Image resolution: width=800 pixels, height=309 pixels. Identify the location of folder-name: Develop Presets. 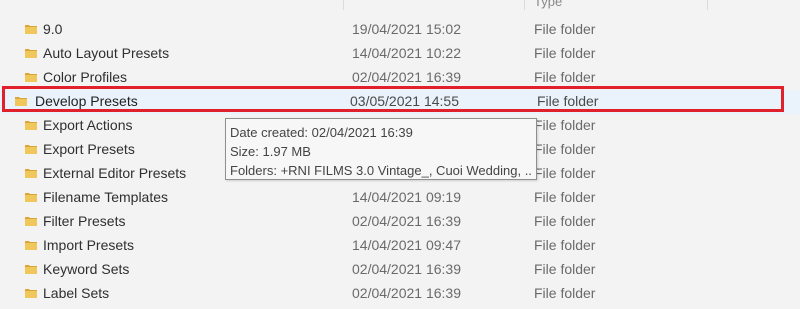
(86, 101).